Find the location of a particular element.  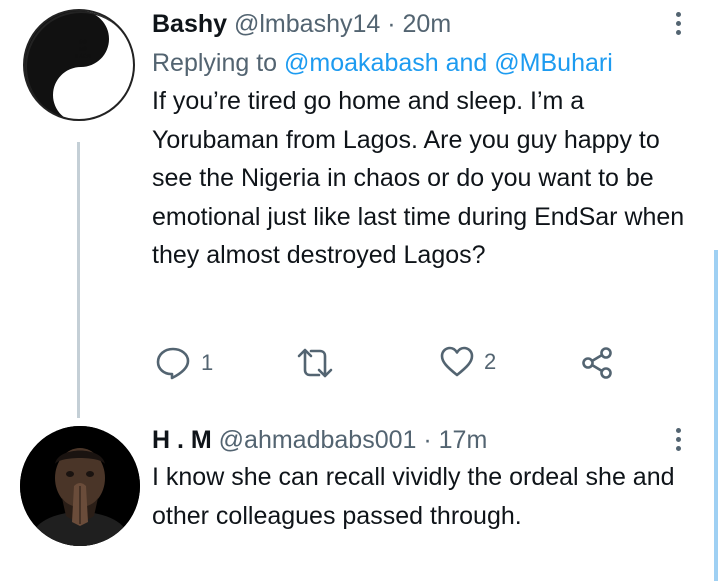

mention-link: @moakabash is located at coordinates (361, 63).